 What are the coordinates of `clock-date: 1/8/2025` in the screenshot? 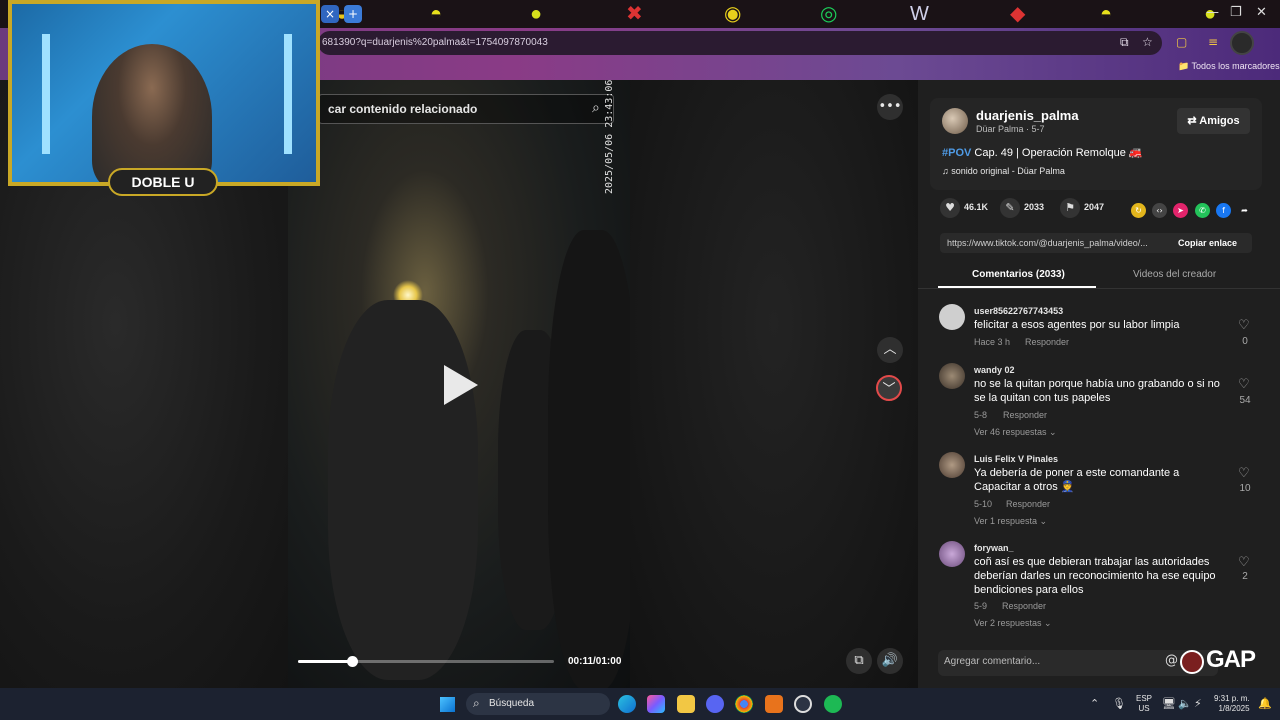 It's located at (1234, 708).